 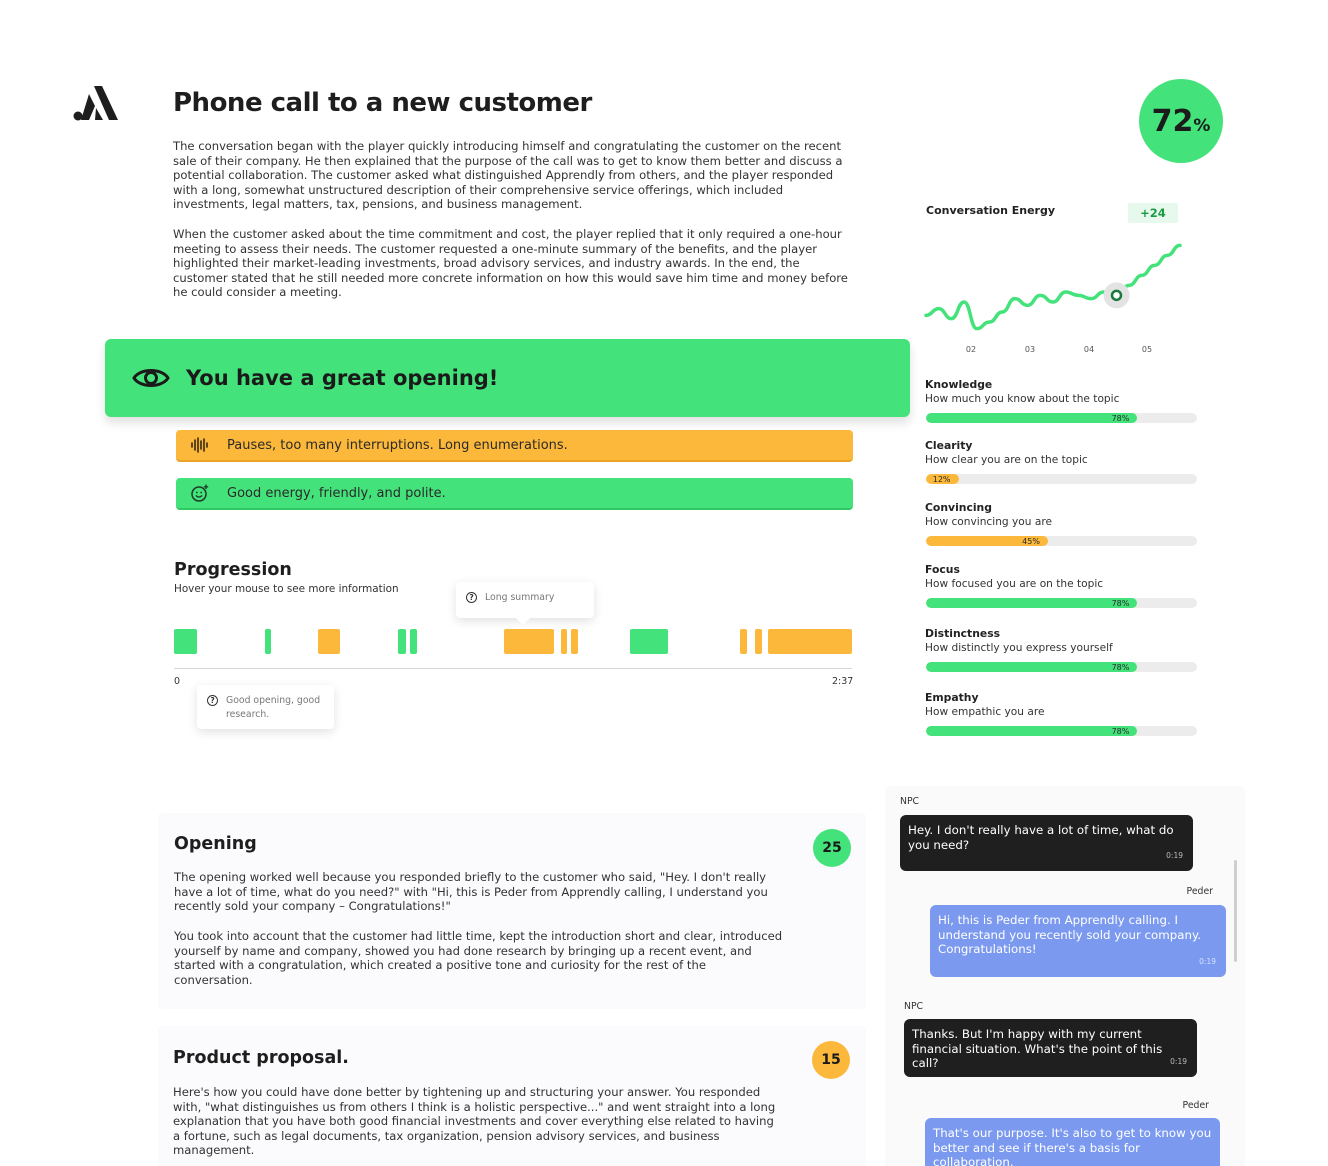 What do you see at coordinates (958, 507) in the screenshot?
I see `metric-title: Convincing` at bounding box center [958, 507].